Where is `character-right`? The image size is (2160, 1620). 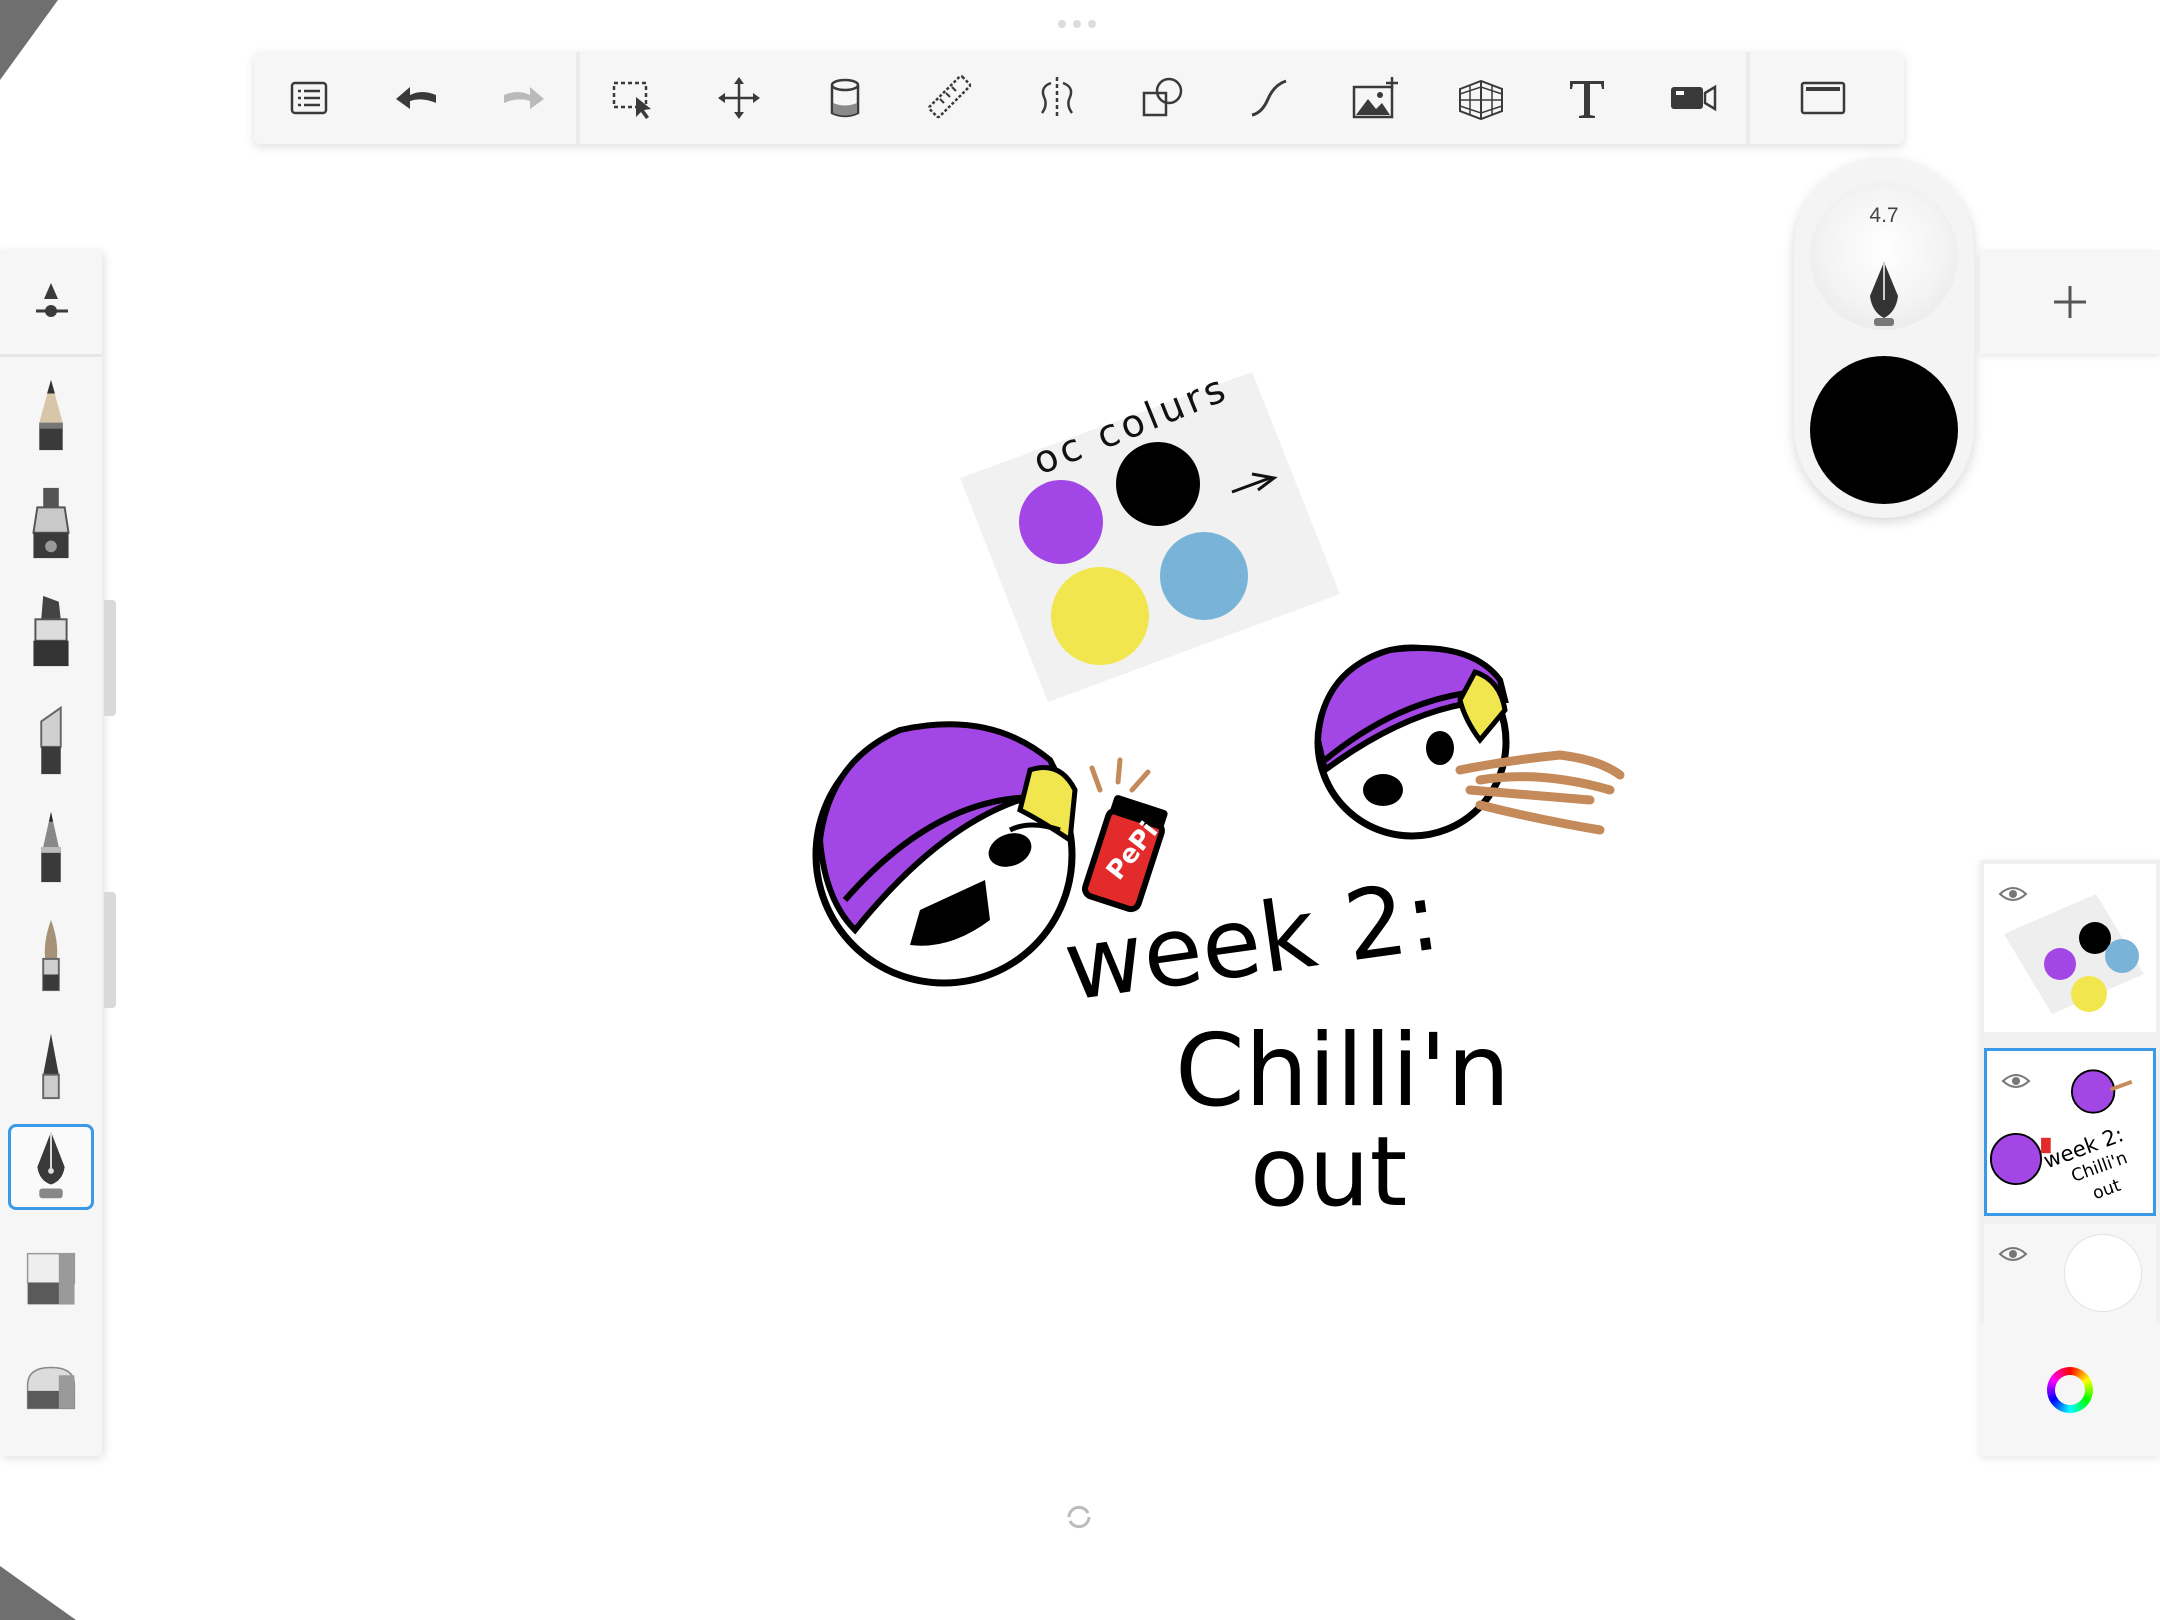
character-right is located at coordinates (1469, 742).